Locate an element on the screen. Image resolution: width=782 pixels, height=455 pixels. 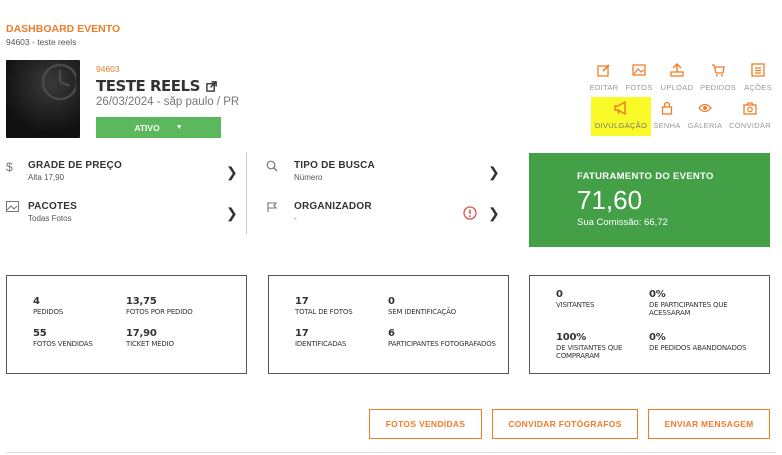
stat-item: 0% DE PARTICIPANTES QUE ACESSARAM is located at coordinates (688, 303).